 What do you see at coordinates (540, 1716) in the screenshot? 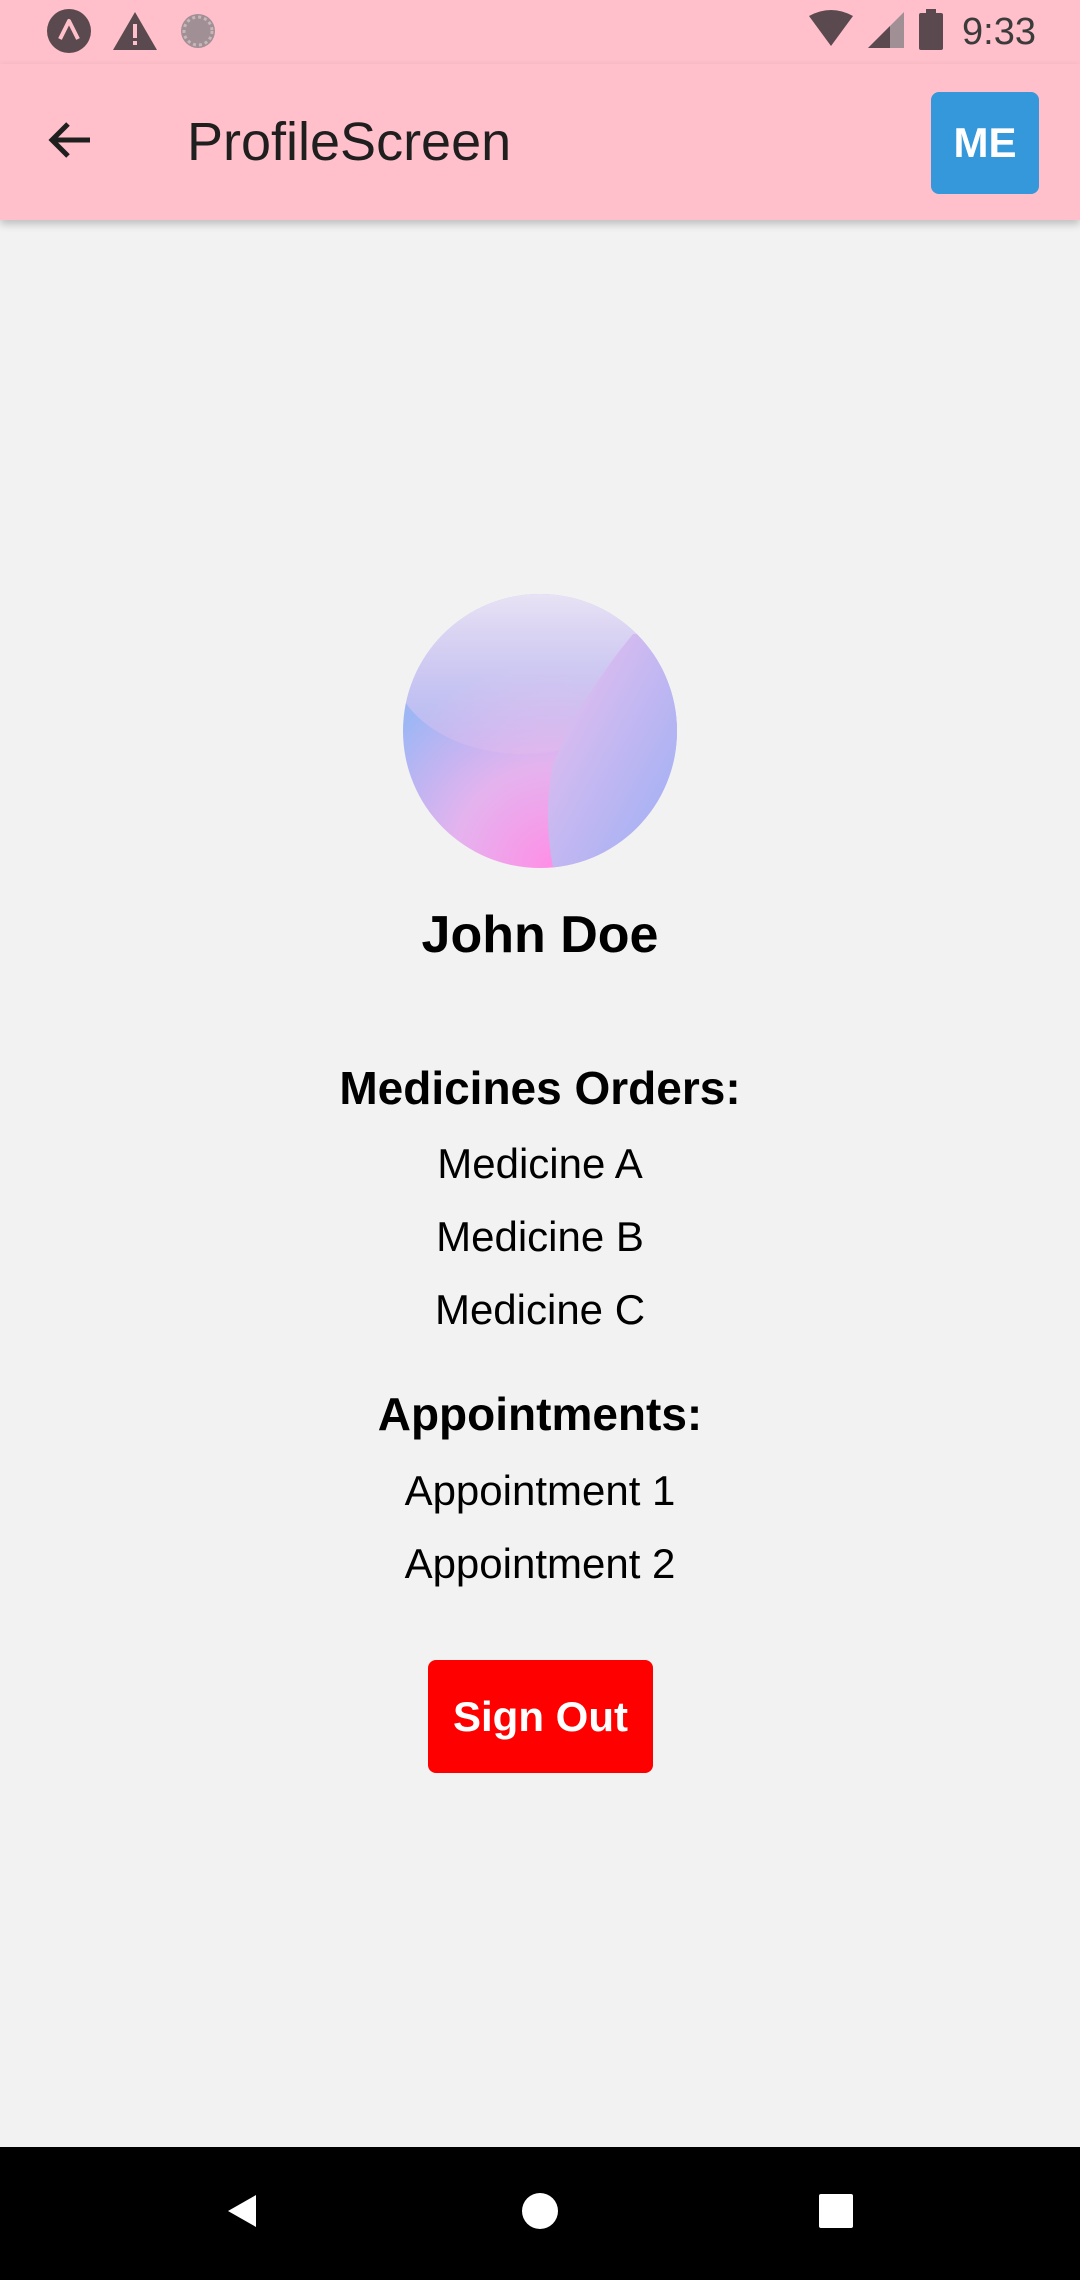
I see `sign-out-button: Sign Out` at bounding box center [540, 1716].